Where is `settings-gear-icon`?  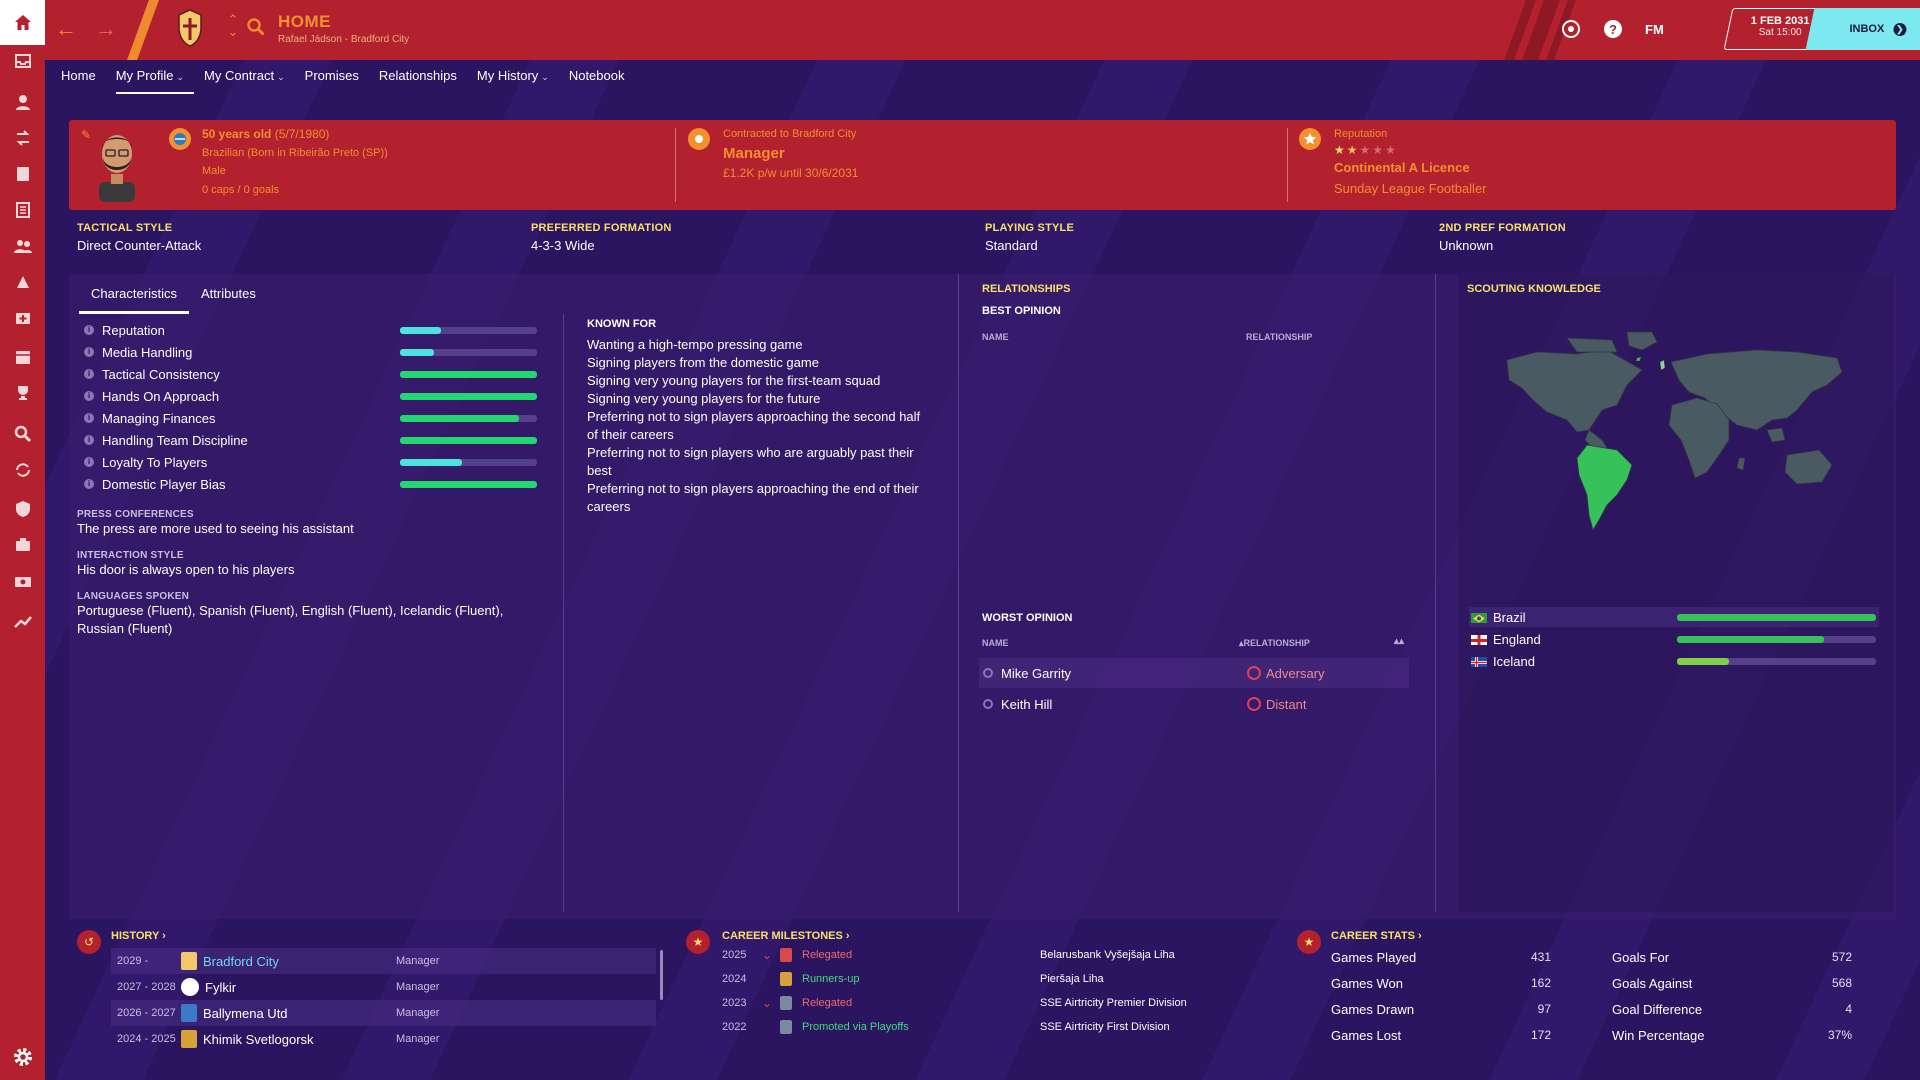
settings-gear-icon is located at coordinates (23, 1057).